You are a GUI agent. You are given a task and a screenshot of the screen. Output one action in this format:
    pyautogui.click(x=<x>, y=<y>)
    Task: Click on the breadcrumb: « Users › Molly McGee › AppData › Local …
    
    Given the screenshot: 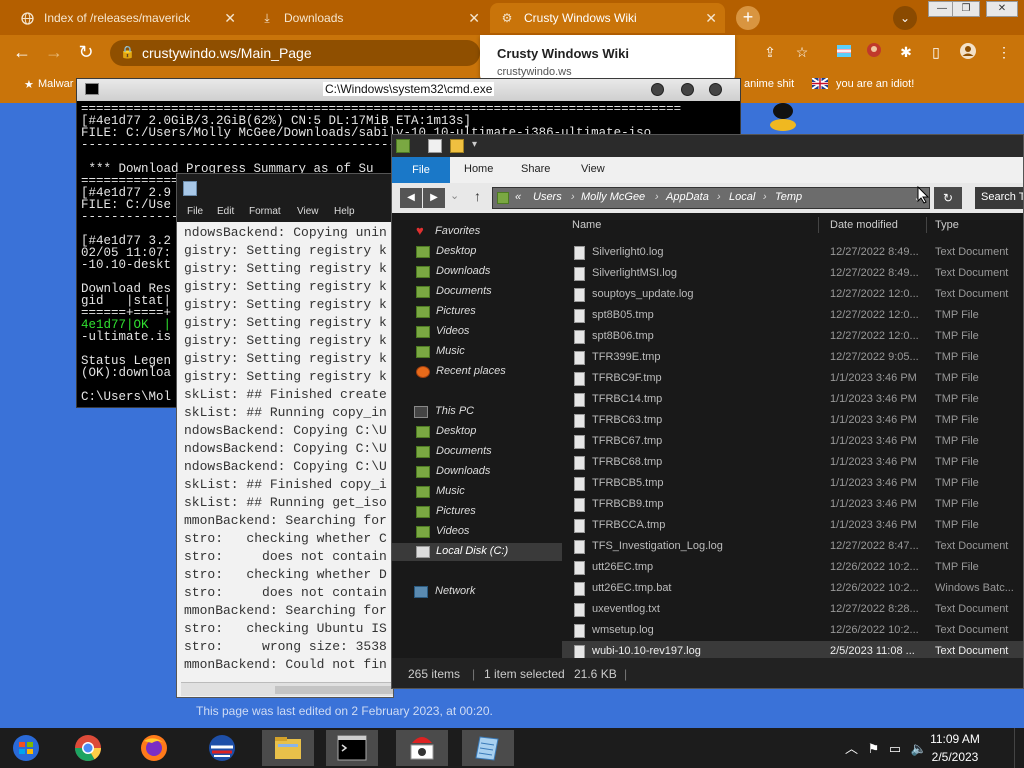 What is the action you would take?
    pyautogui.click(x=711, y=198)
    